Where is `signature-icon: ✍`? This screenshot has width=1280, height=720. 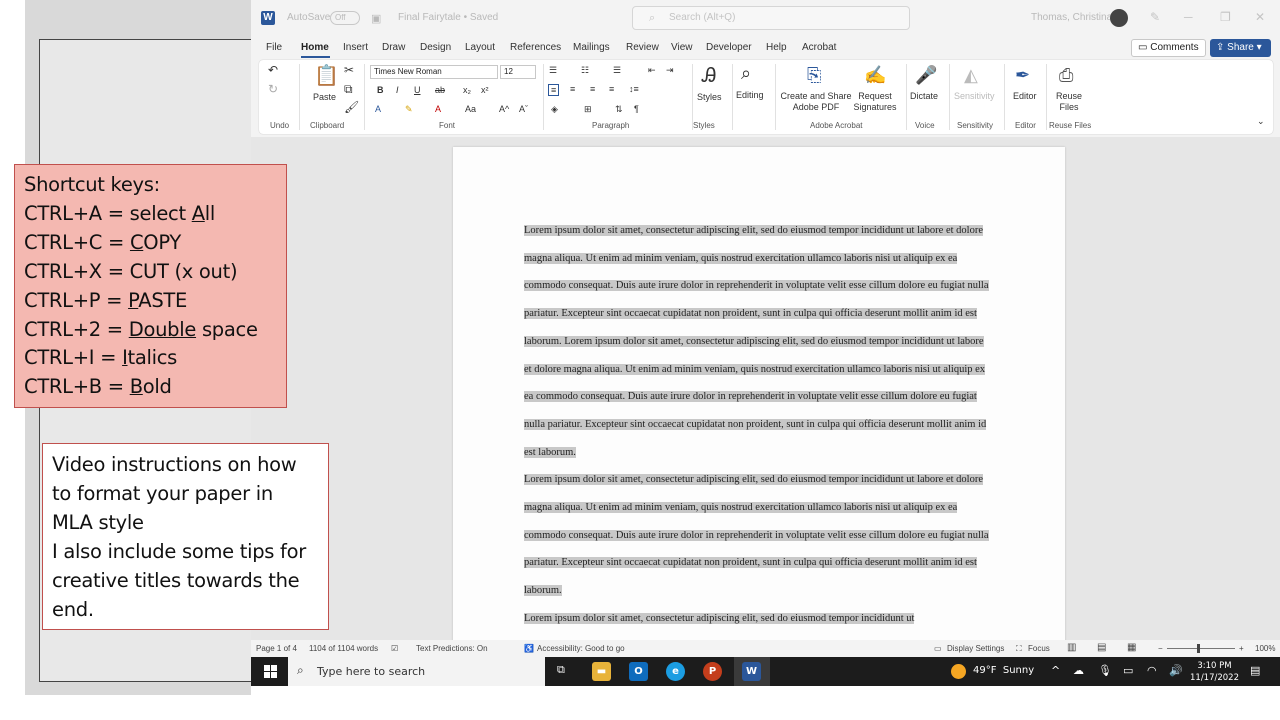
signature-icon: ✍ is located at coordinates (875, 75).